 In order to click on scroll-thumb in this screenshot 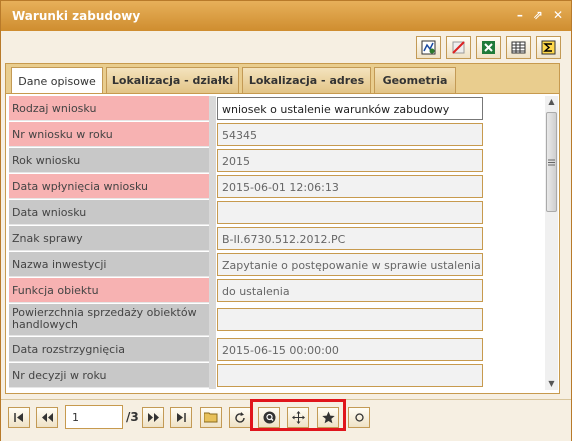, I will do `click(551, 162)`.